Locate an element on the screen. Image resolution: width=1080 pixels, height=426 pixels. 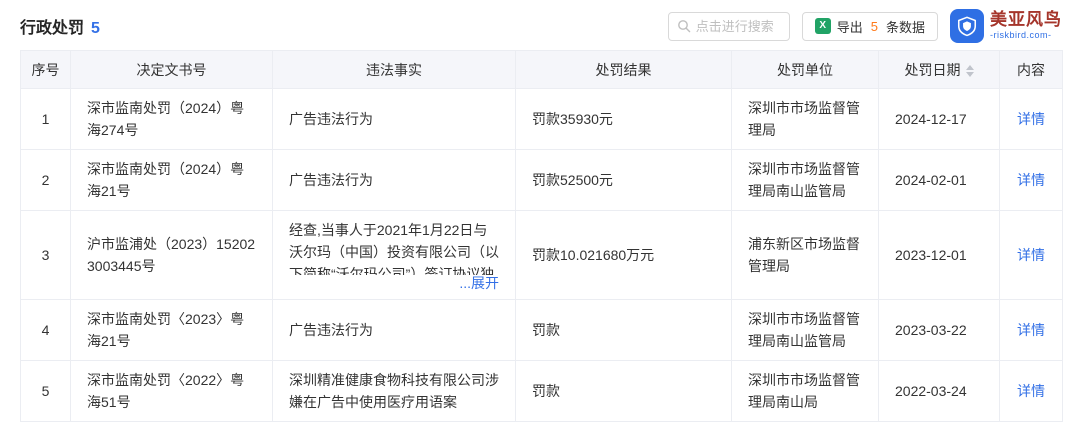
cell-doc-number: 深市监南处罚〈2023〉粤海21号 is located at coordinates (171, 330).